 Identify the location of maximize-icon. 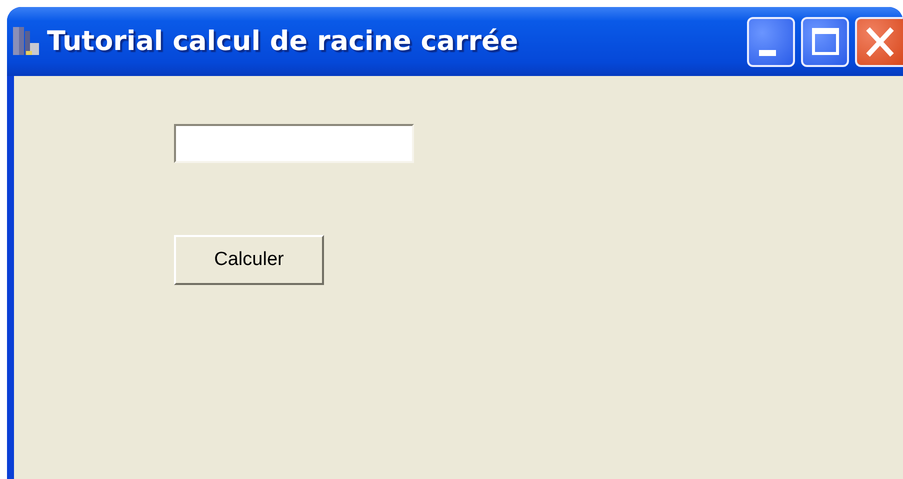
(825, 41).